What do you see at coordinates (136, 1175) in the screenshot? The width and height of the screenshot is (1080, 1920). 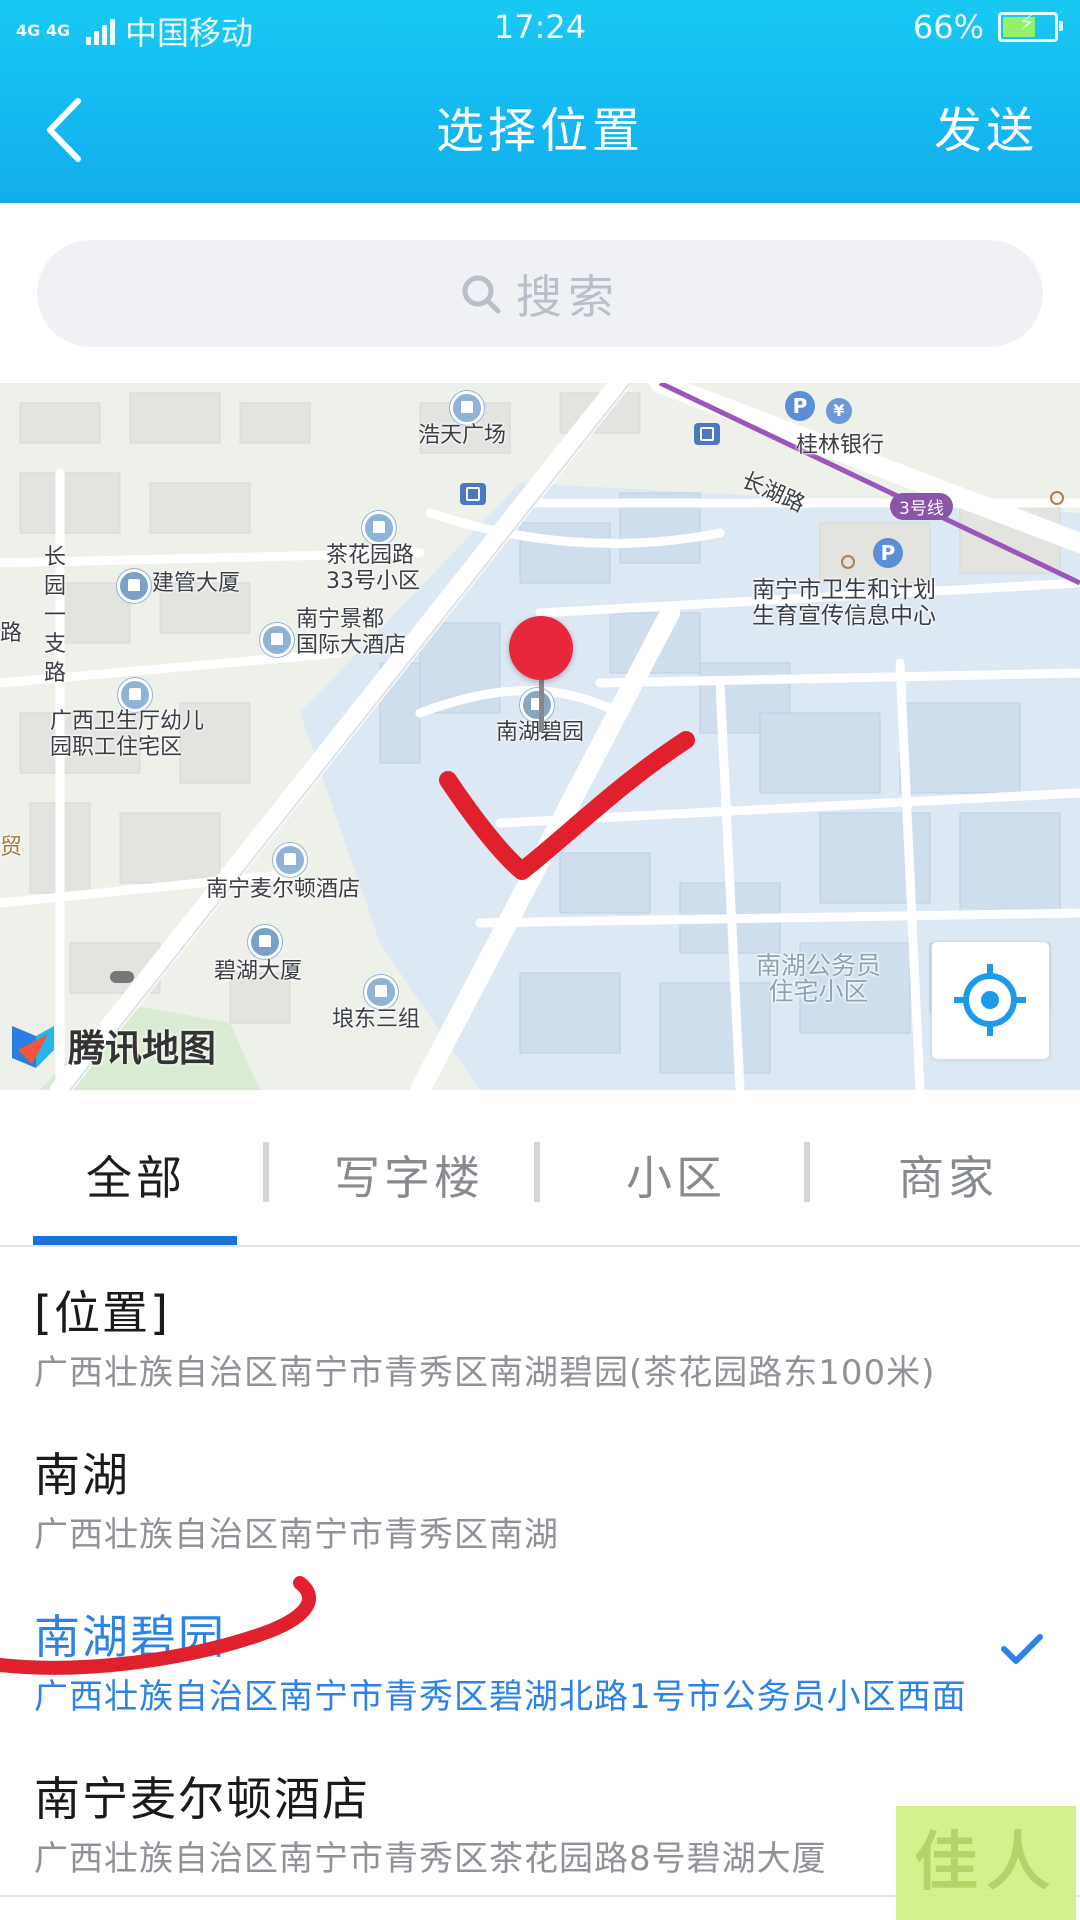 I see `tab-all: 全部` at bounding box center [136, 1175].